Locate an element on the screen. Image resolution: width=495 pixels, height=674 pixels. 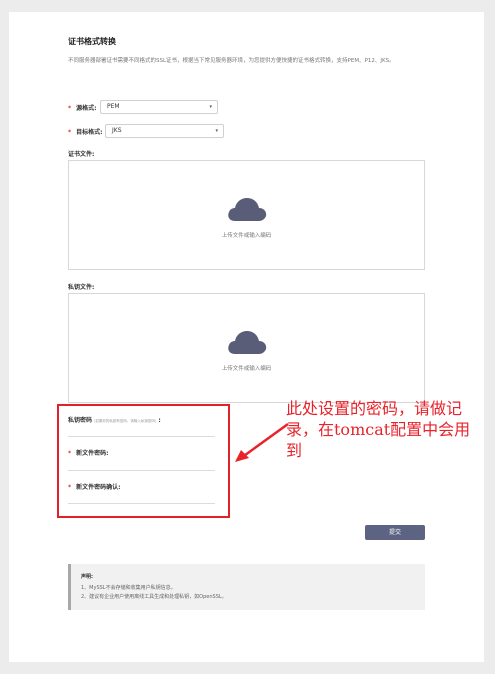
cert-file-label: 证书文件: is located at coordinates (81, 154).